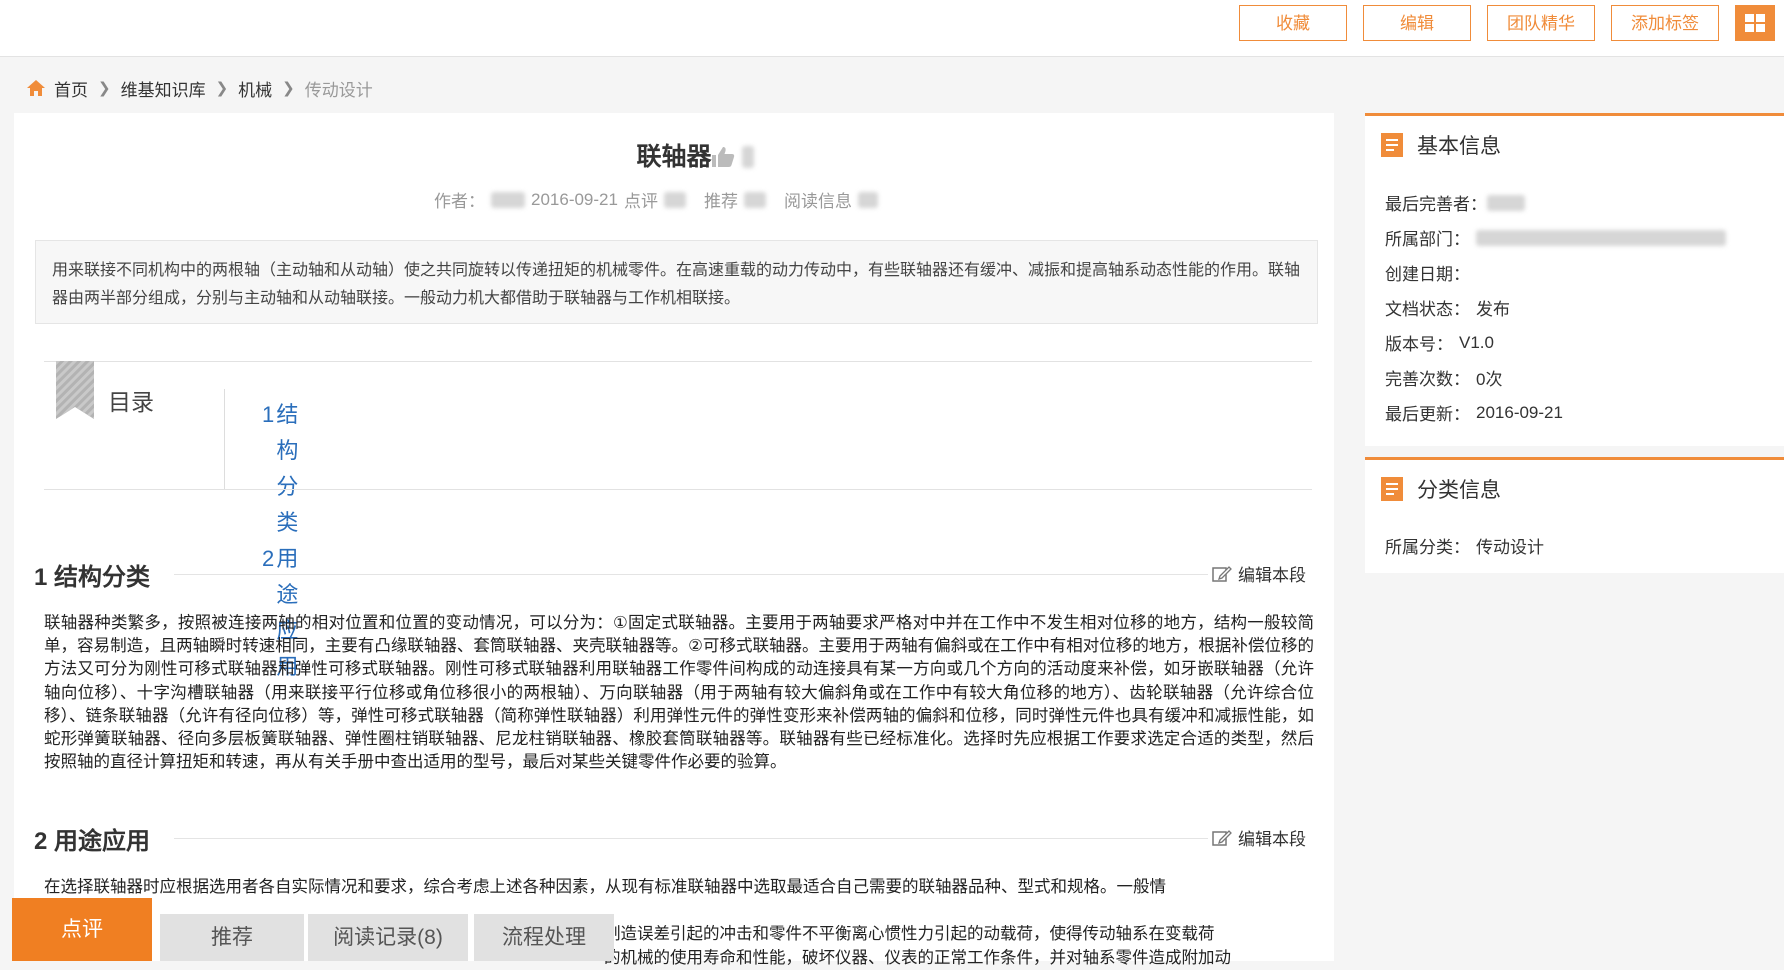  Describe the element at coordinates (917, 958) in the screenshot. I see `section-body-usage-line3: 的机械的使用寿命和性能，破坏仪器、仪表的正常工作条件，并对轴系零件造成附加动` at that location.